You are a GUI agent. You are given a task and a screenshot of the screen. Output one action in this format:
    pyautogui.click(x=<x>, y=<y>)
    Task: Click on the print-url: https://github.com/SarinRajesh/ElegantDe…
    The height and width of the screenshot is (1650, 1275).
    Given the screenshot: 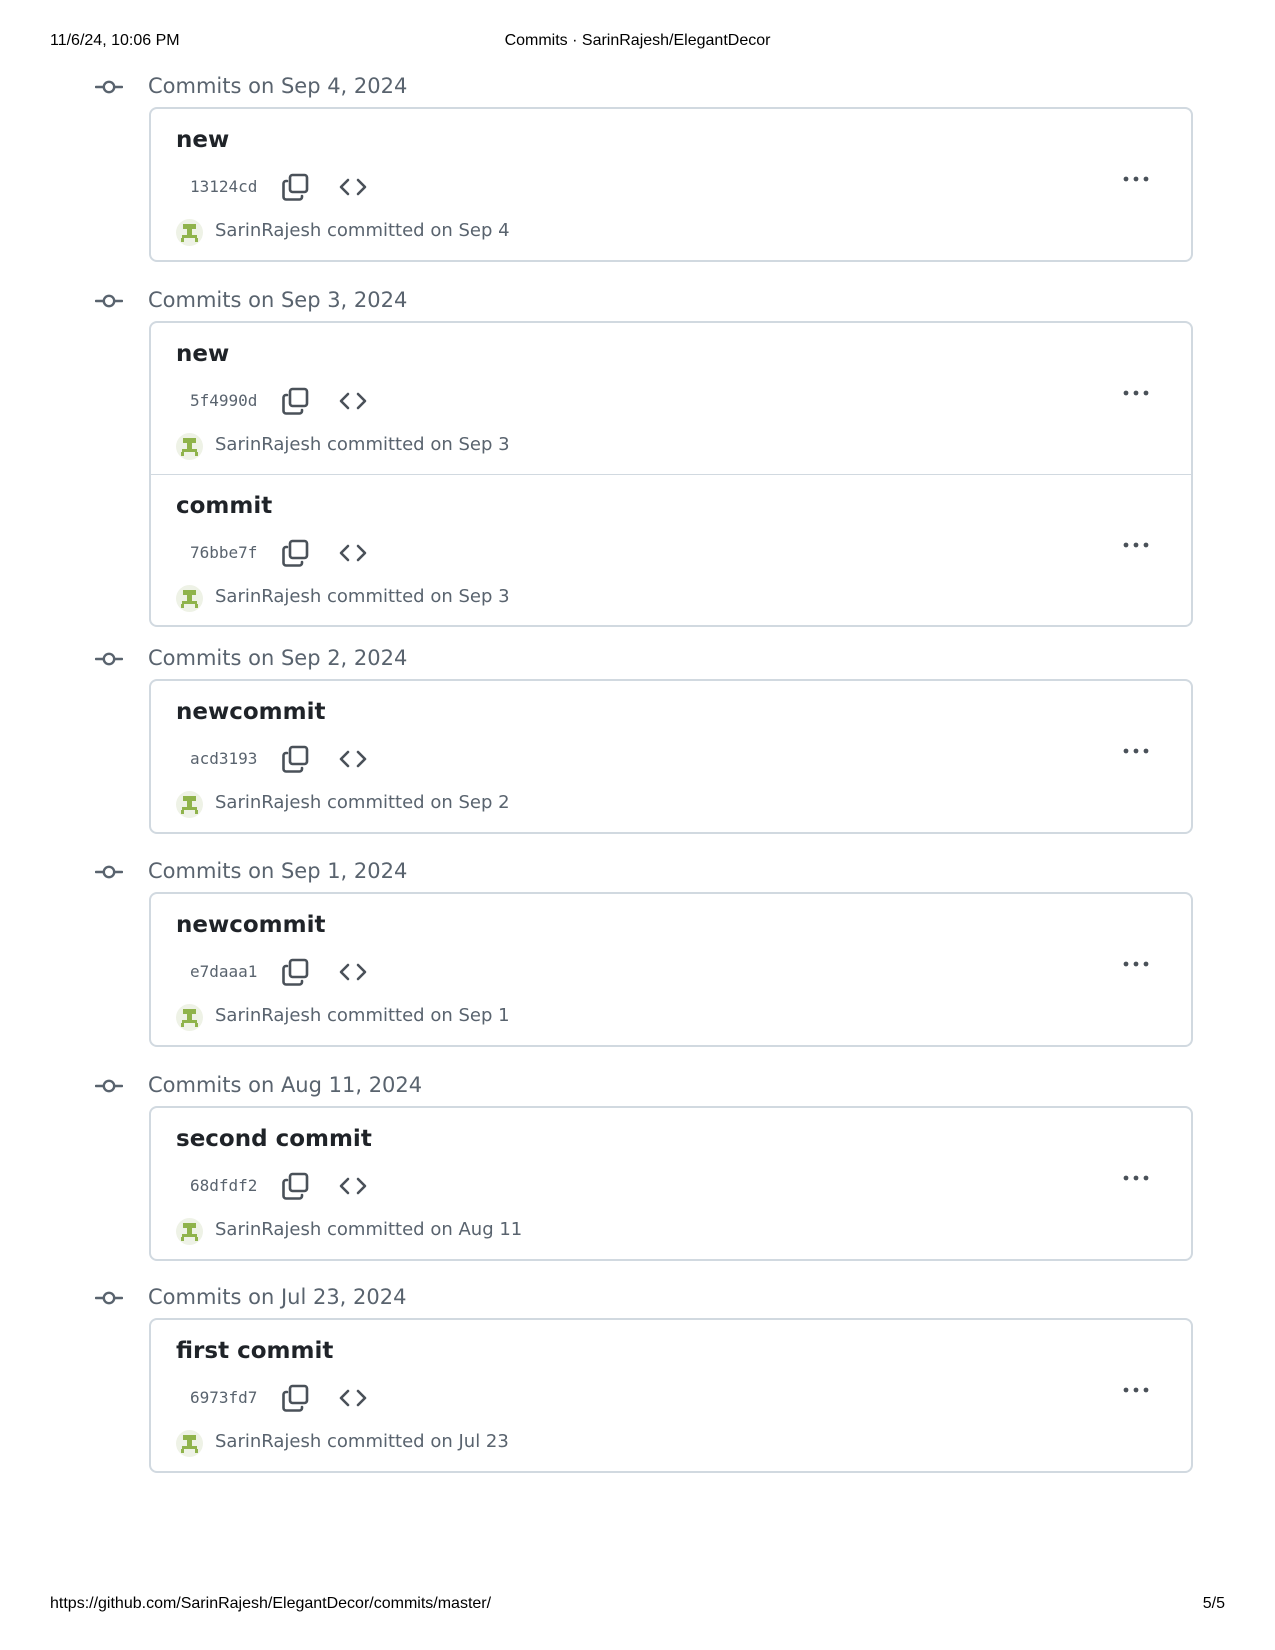 What is the action you would take?
    pyautogui.click(x=271, y=1603)
    